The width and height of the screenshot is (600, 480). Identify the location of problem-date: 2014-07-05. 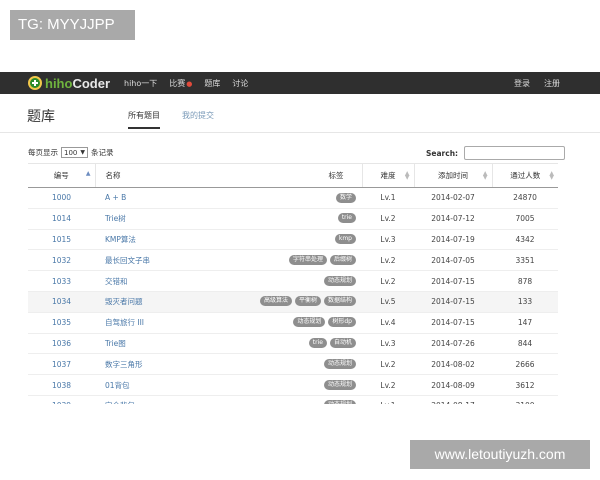
(453, 260).